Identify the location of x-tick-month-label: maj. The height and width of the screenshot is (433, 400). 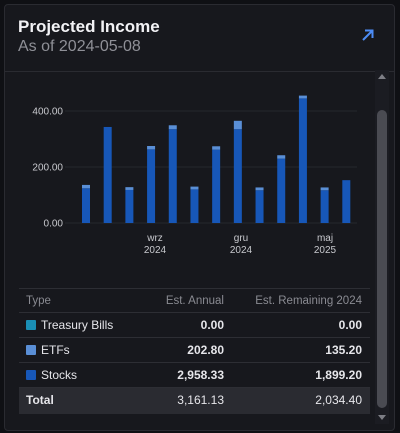
(325, 238).